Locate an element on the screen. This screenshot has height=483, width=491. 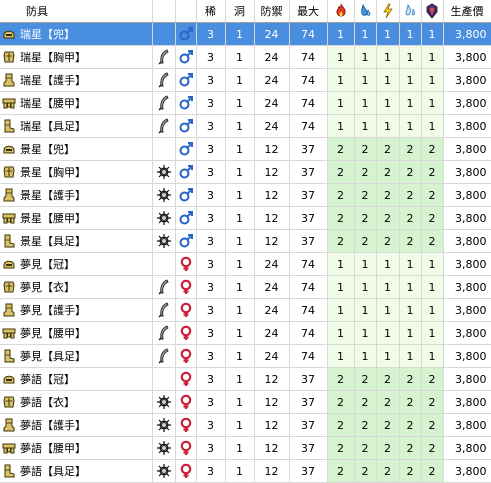
table-row: 瑞星【護手】 3 1 24 74 1 1 1 1 1 3,800 is located at coordinates (245, 80).